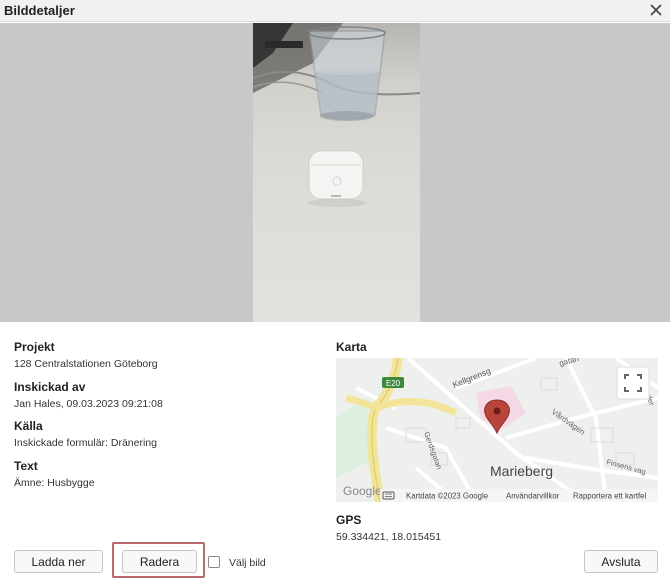 The image size is (670, 584). Describe the element at coordinates (533, 496) in the screenshot. I see `map-terms: Användarvillkor` at that location.